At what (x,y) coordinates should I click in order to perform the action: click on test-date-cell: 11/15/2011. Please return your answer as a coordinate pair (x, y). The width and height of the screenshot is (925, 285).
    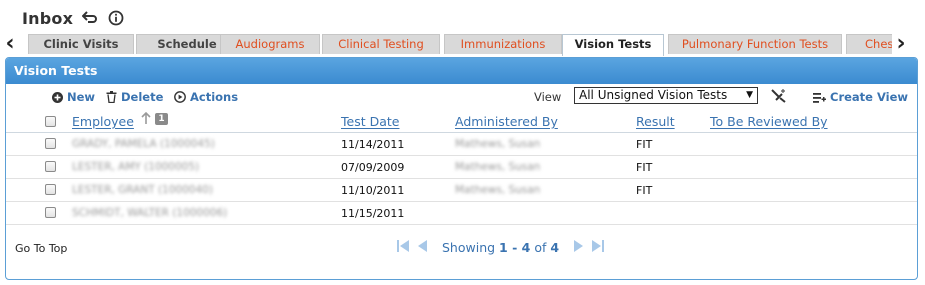
    Looking at the image, I should click on (373, 213).